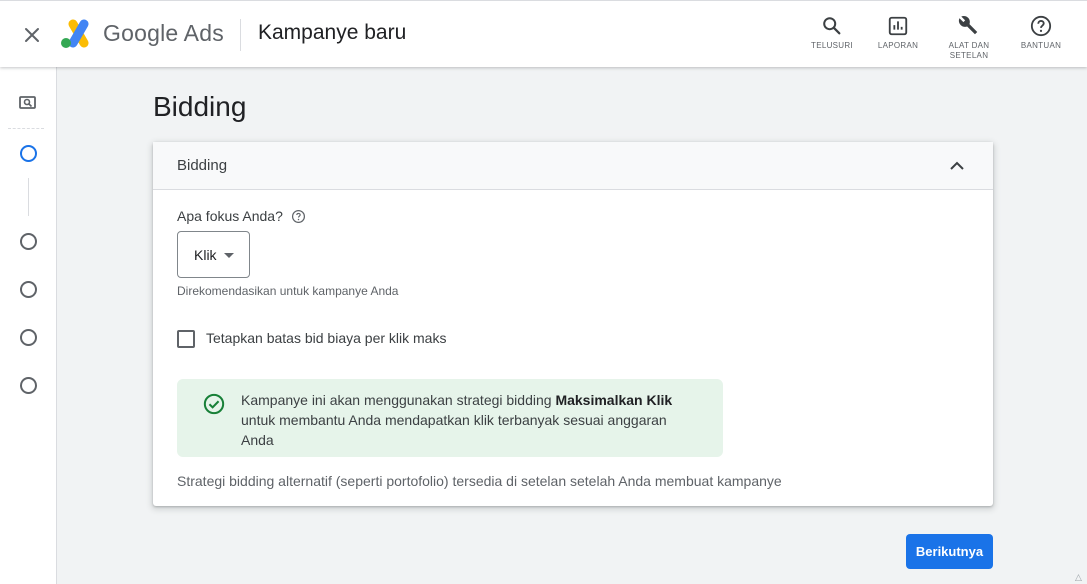 The width and height of the screenshot is (1087, 584). I want to click on header-divider, so click(240, 35).